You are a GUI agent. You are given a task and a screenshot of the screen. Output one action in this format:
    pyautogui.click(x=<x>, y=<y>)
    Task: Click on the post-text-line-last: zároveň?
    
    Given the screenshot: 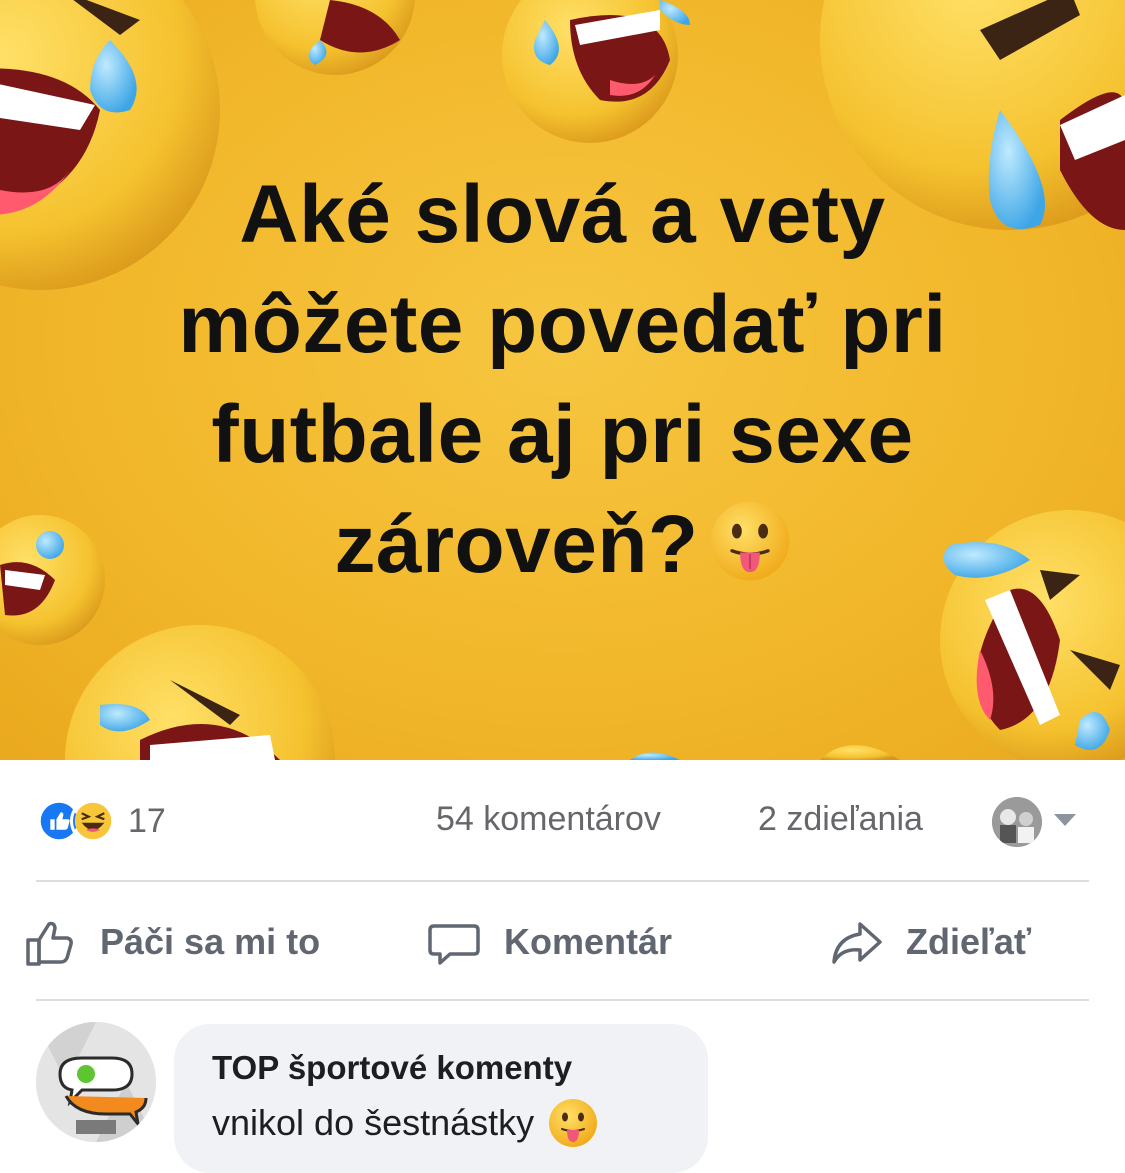 What is the action you would take?
    pyautogui.click(x=562, y=545)
    